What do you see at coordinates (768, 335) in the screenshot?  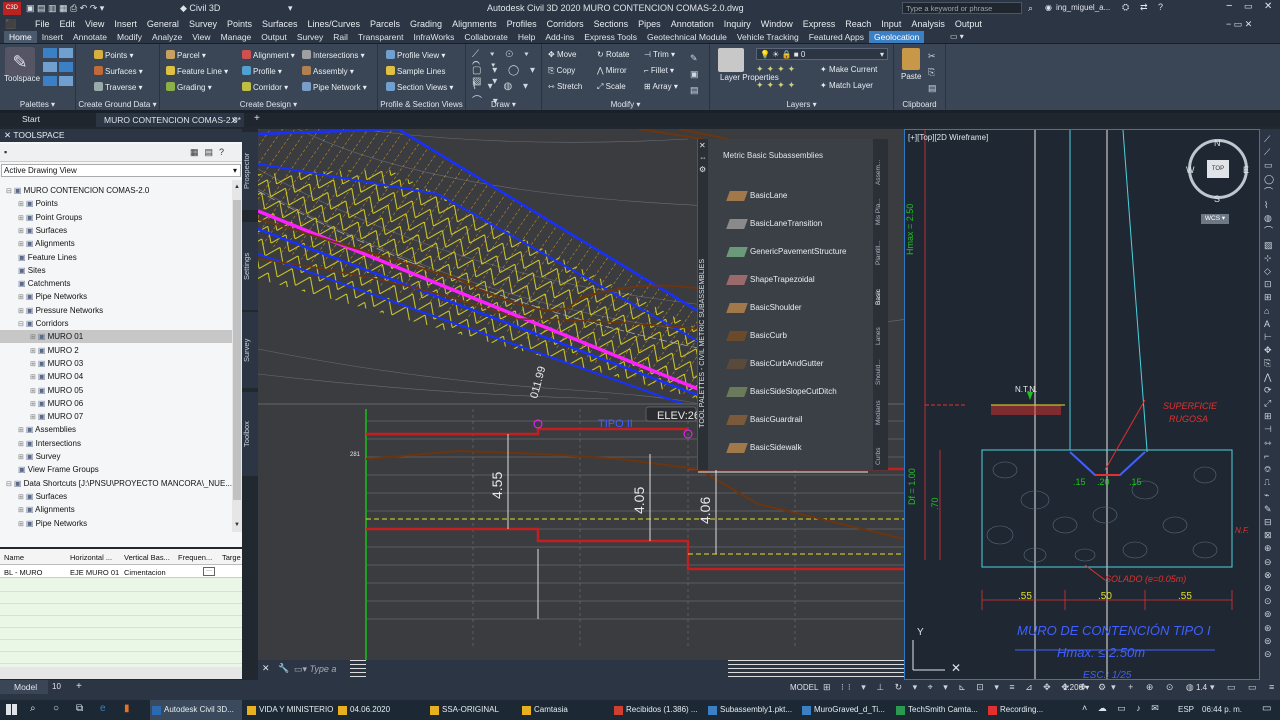 I see `palette-item-basiccurb: BasicCurb` at bounding box center [768, 335].